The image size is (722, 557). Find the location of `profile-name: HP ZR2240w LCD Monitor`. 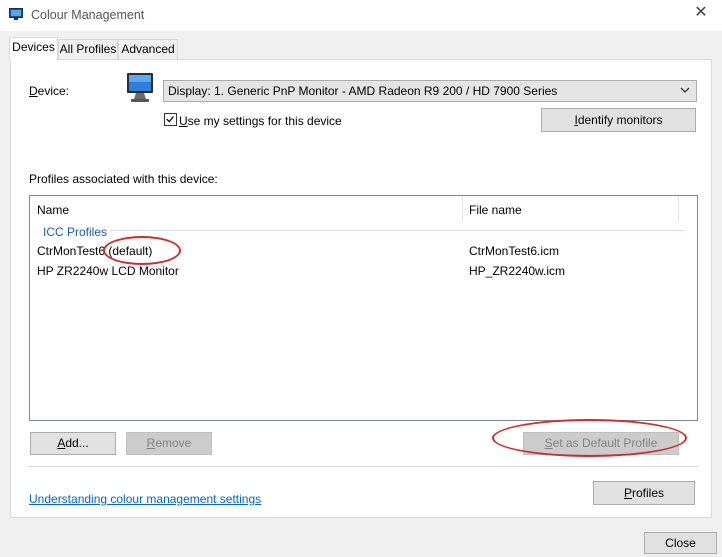

profile-name: HP ZR2240w LCD Monitor is located at coordinates (108, 271).